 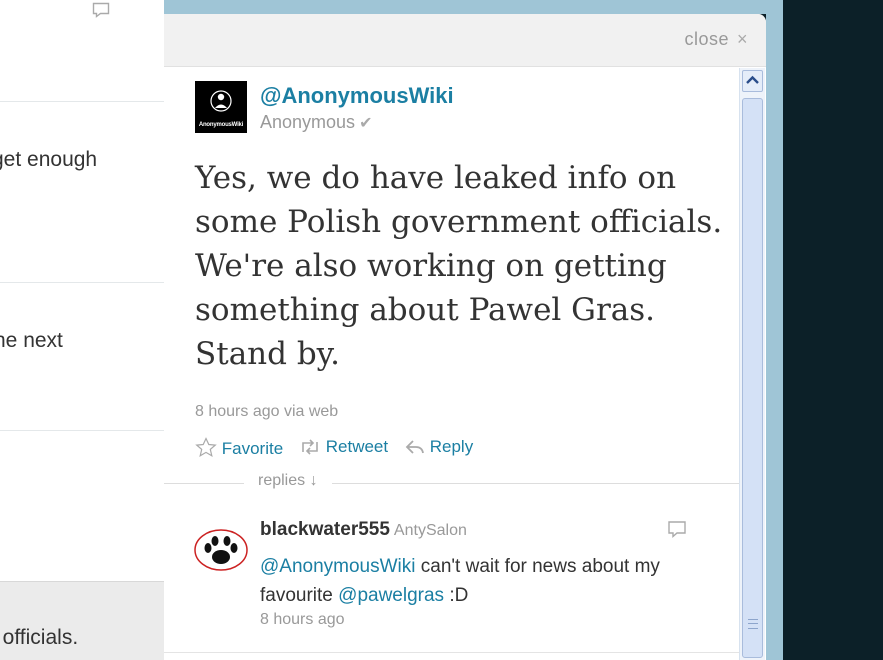 I want to click on scroll-up-button, so click(x=752, y=81).